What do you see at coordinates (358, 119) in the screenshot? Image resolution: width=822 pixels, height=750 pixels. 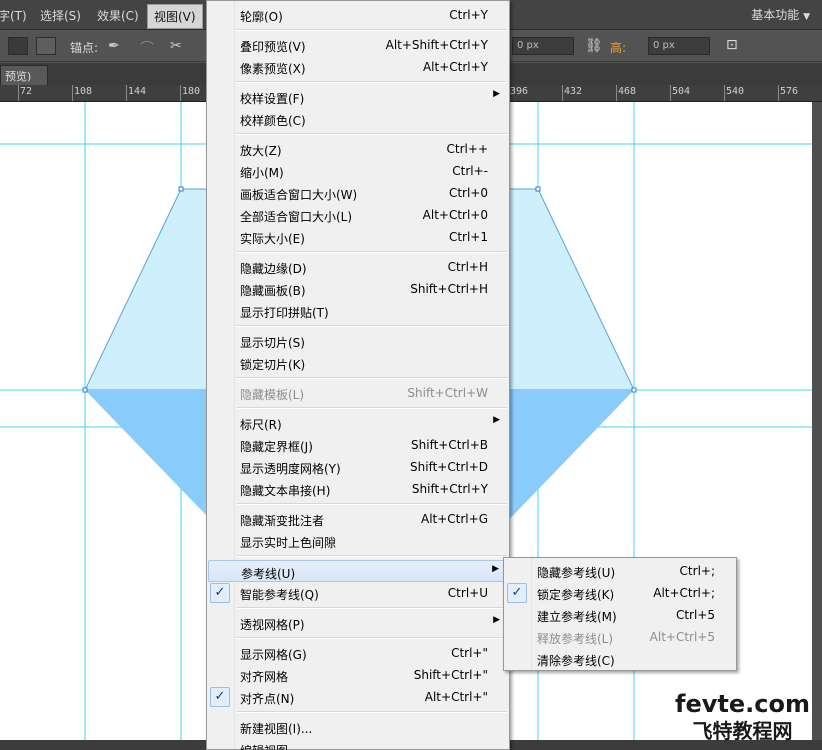 I see `menu-item-c: 校样颜色(C)` at bounding box center [358, 119].